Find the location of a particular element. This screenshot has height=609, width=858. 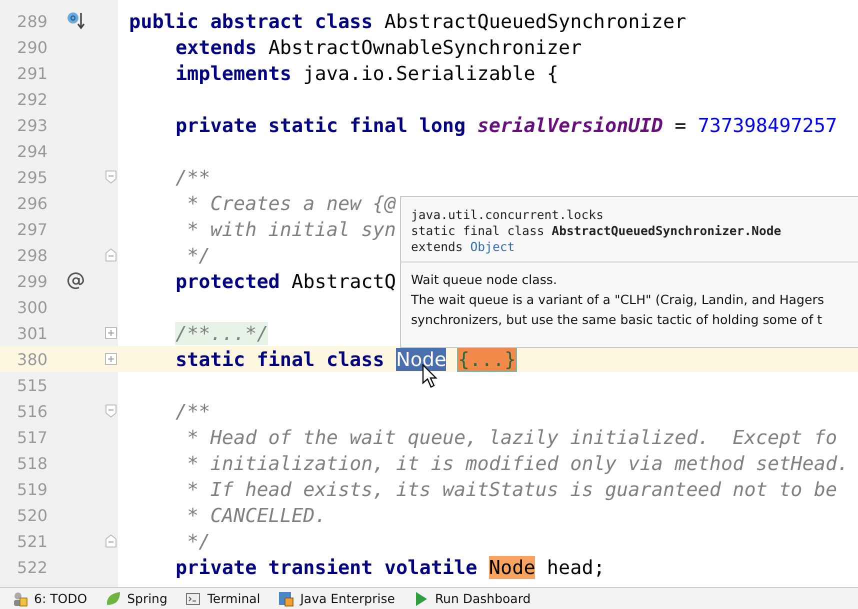

code-keyword: protected is located at coordinates (228, 281).